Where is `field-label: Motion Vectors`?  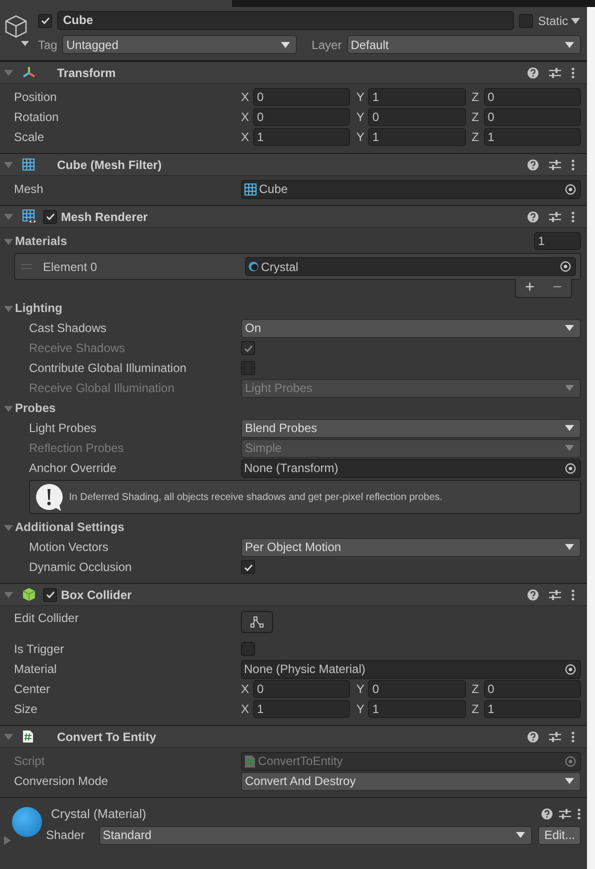 field-label: Motion Vectors is located at coordinates (69, 547).